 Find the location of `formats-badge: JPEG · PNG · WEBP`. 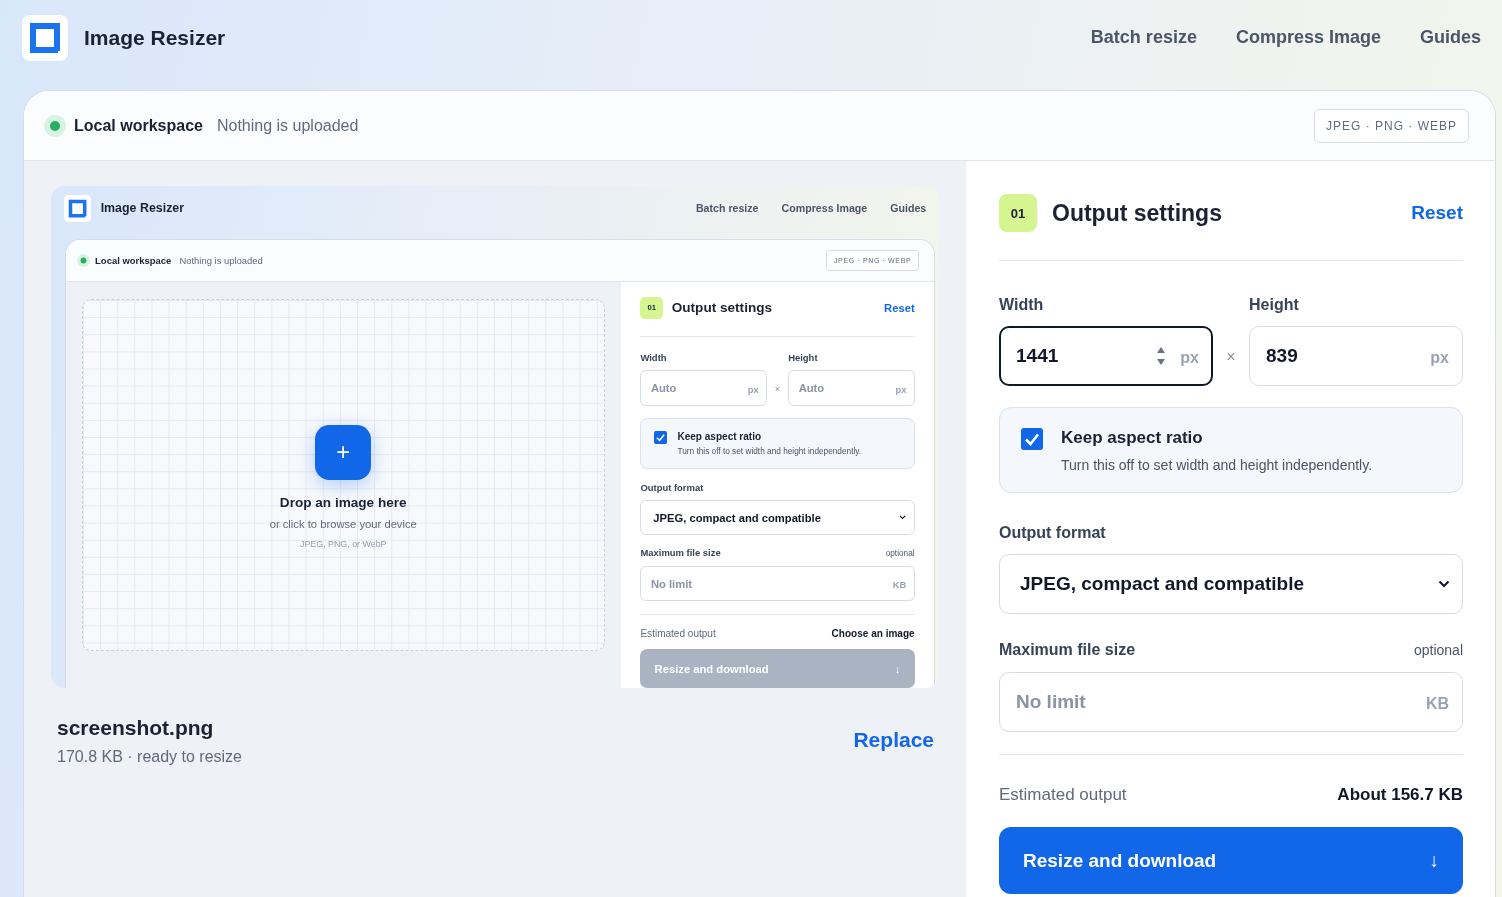

formats-badge: JPEG · PNG · WEBP is located at coordinates (1391, 125).